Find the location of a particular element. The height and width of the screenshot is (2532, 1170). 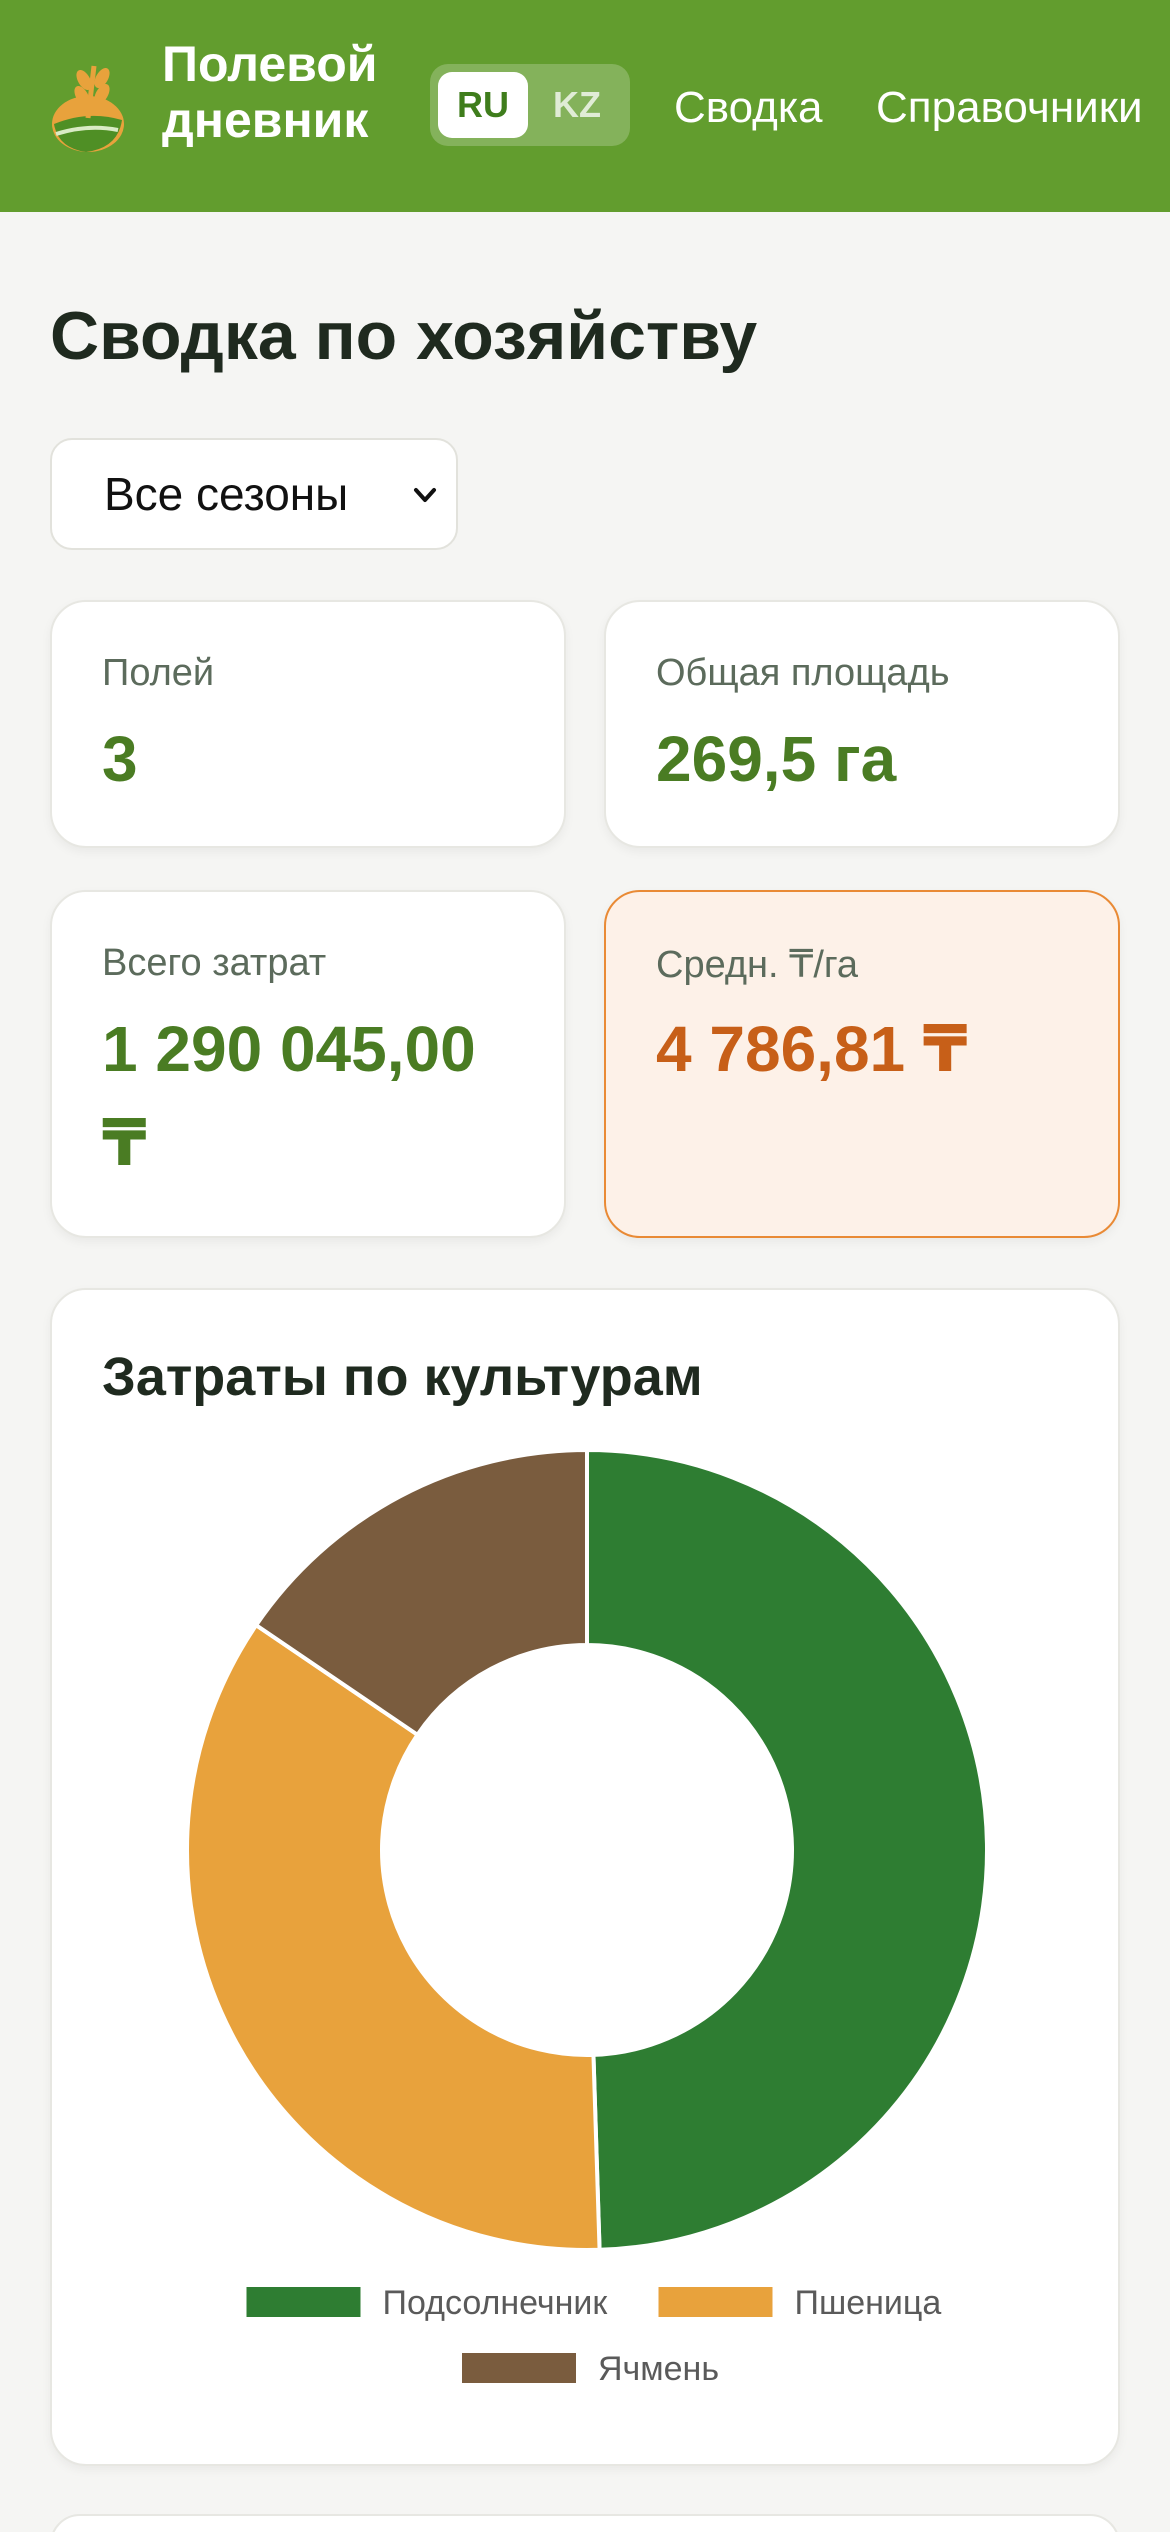

stat-card-total-costs: Всего затрат 1 290 045,00 ₸ is located at coordinates (308, 1064).